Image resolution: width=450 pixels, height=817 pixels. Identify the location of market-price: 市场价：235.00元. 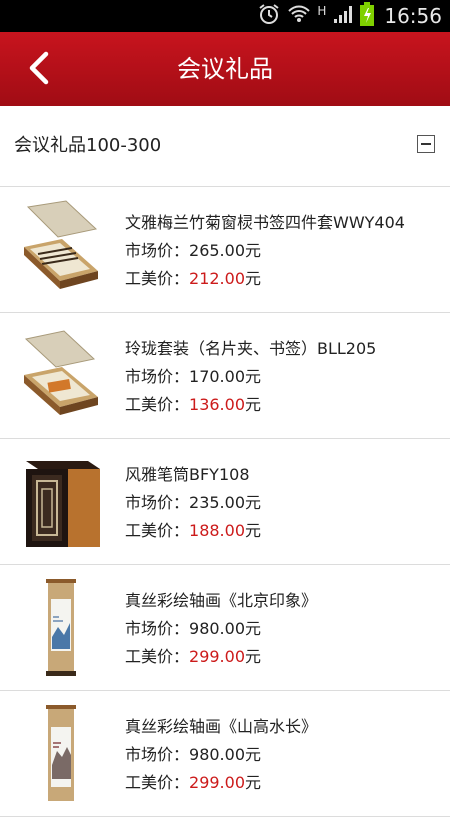
(193, 502).